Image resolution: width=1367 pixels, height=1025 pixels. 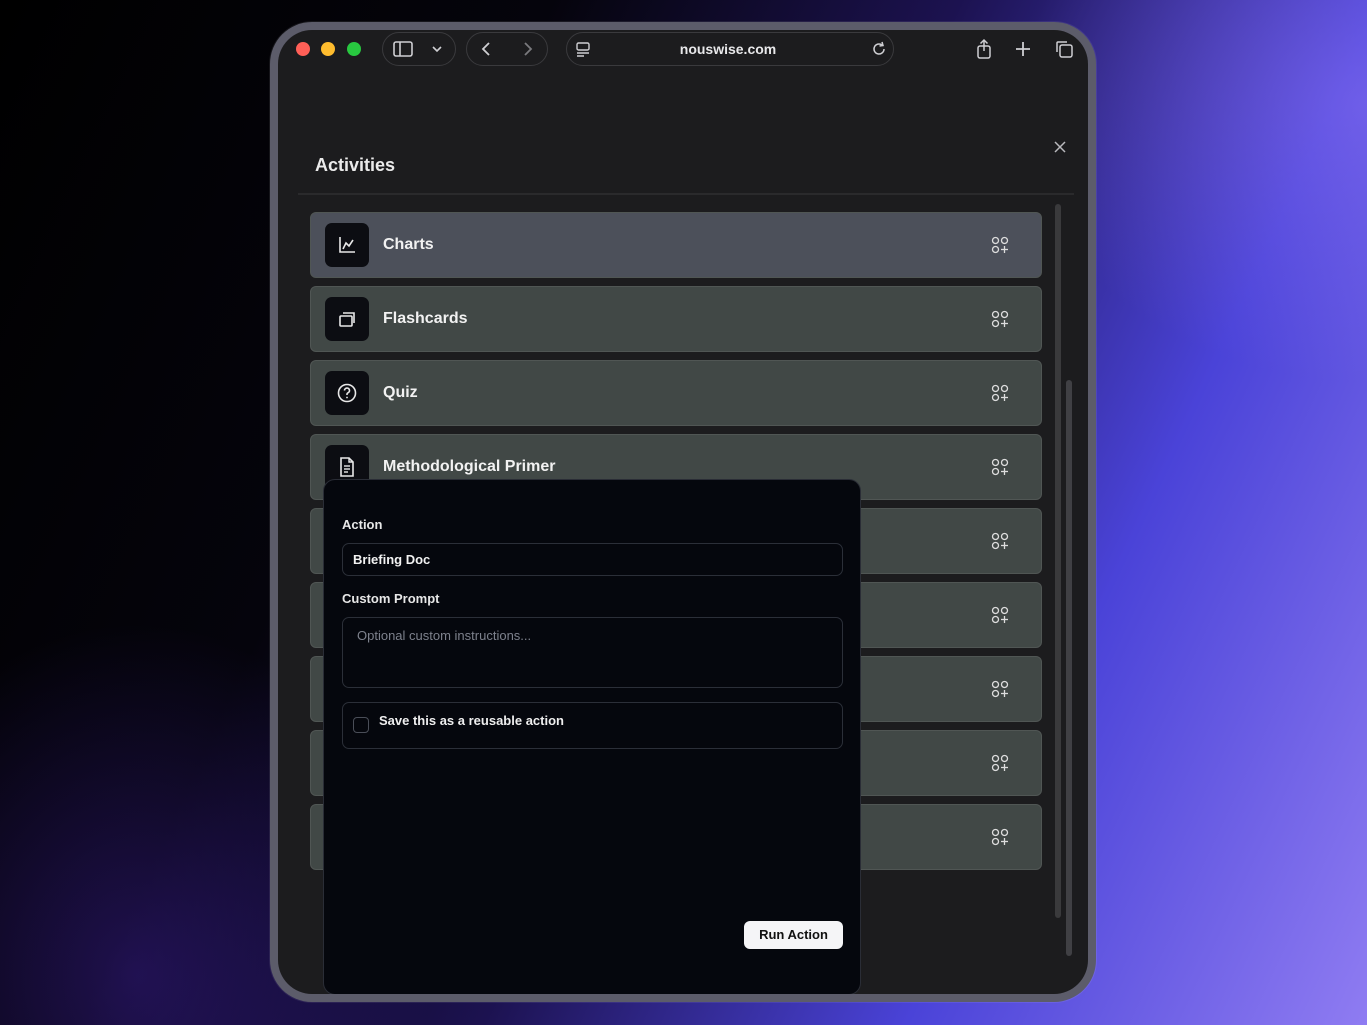 What do you see at coordinates (347, 393) in the screenshot?
I see `question-icon` at bounding box center [347, 393].